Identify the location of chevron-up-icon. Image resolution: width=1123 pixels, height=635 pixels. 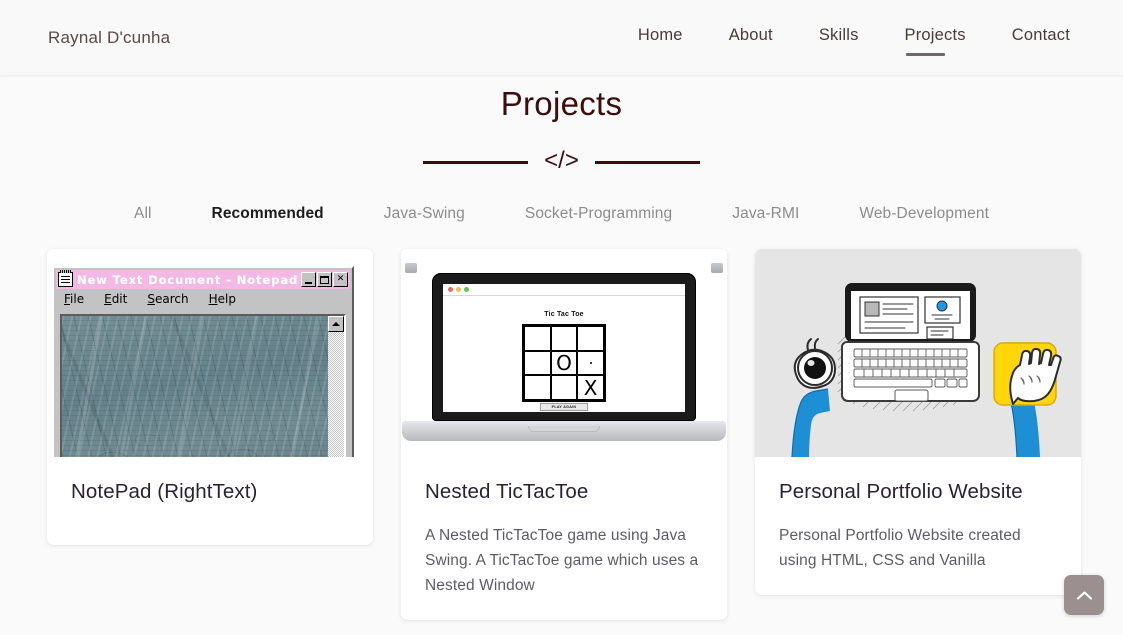
(1084, 595).